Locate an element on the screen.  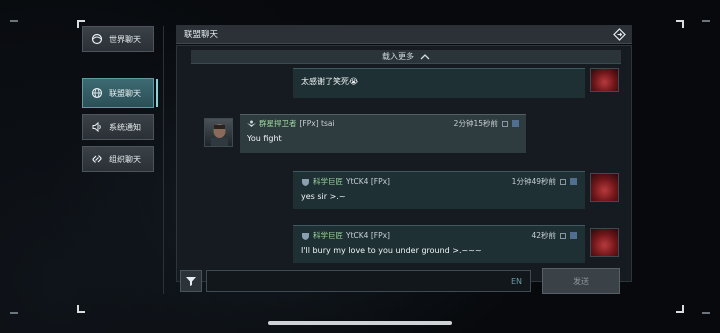
sidebar-item-world-chat: 世界聊天 is located at coordinates (118, 39).